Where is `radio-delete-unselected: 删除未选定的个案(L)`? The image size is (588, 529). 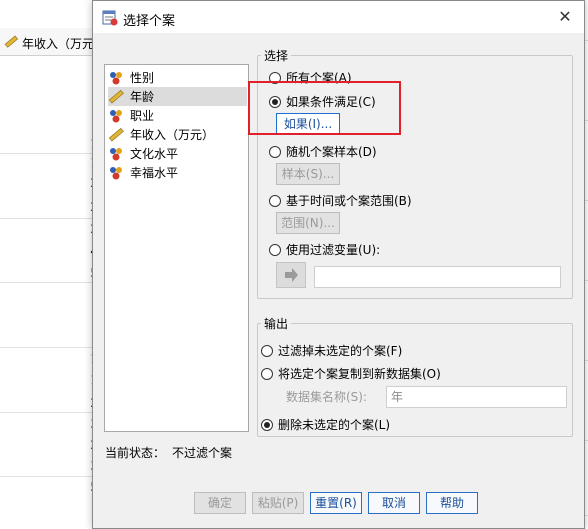 radio-delete-unselected: 删除未选定的个案(L) is located at coordinates (325, 424).